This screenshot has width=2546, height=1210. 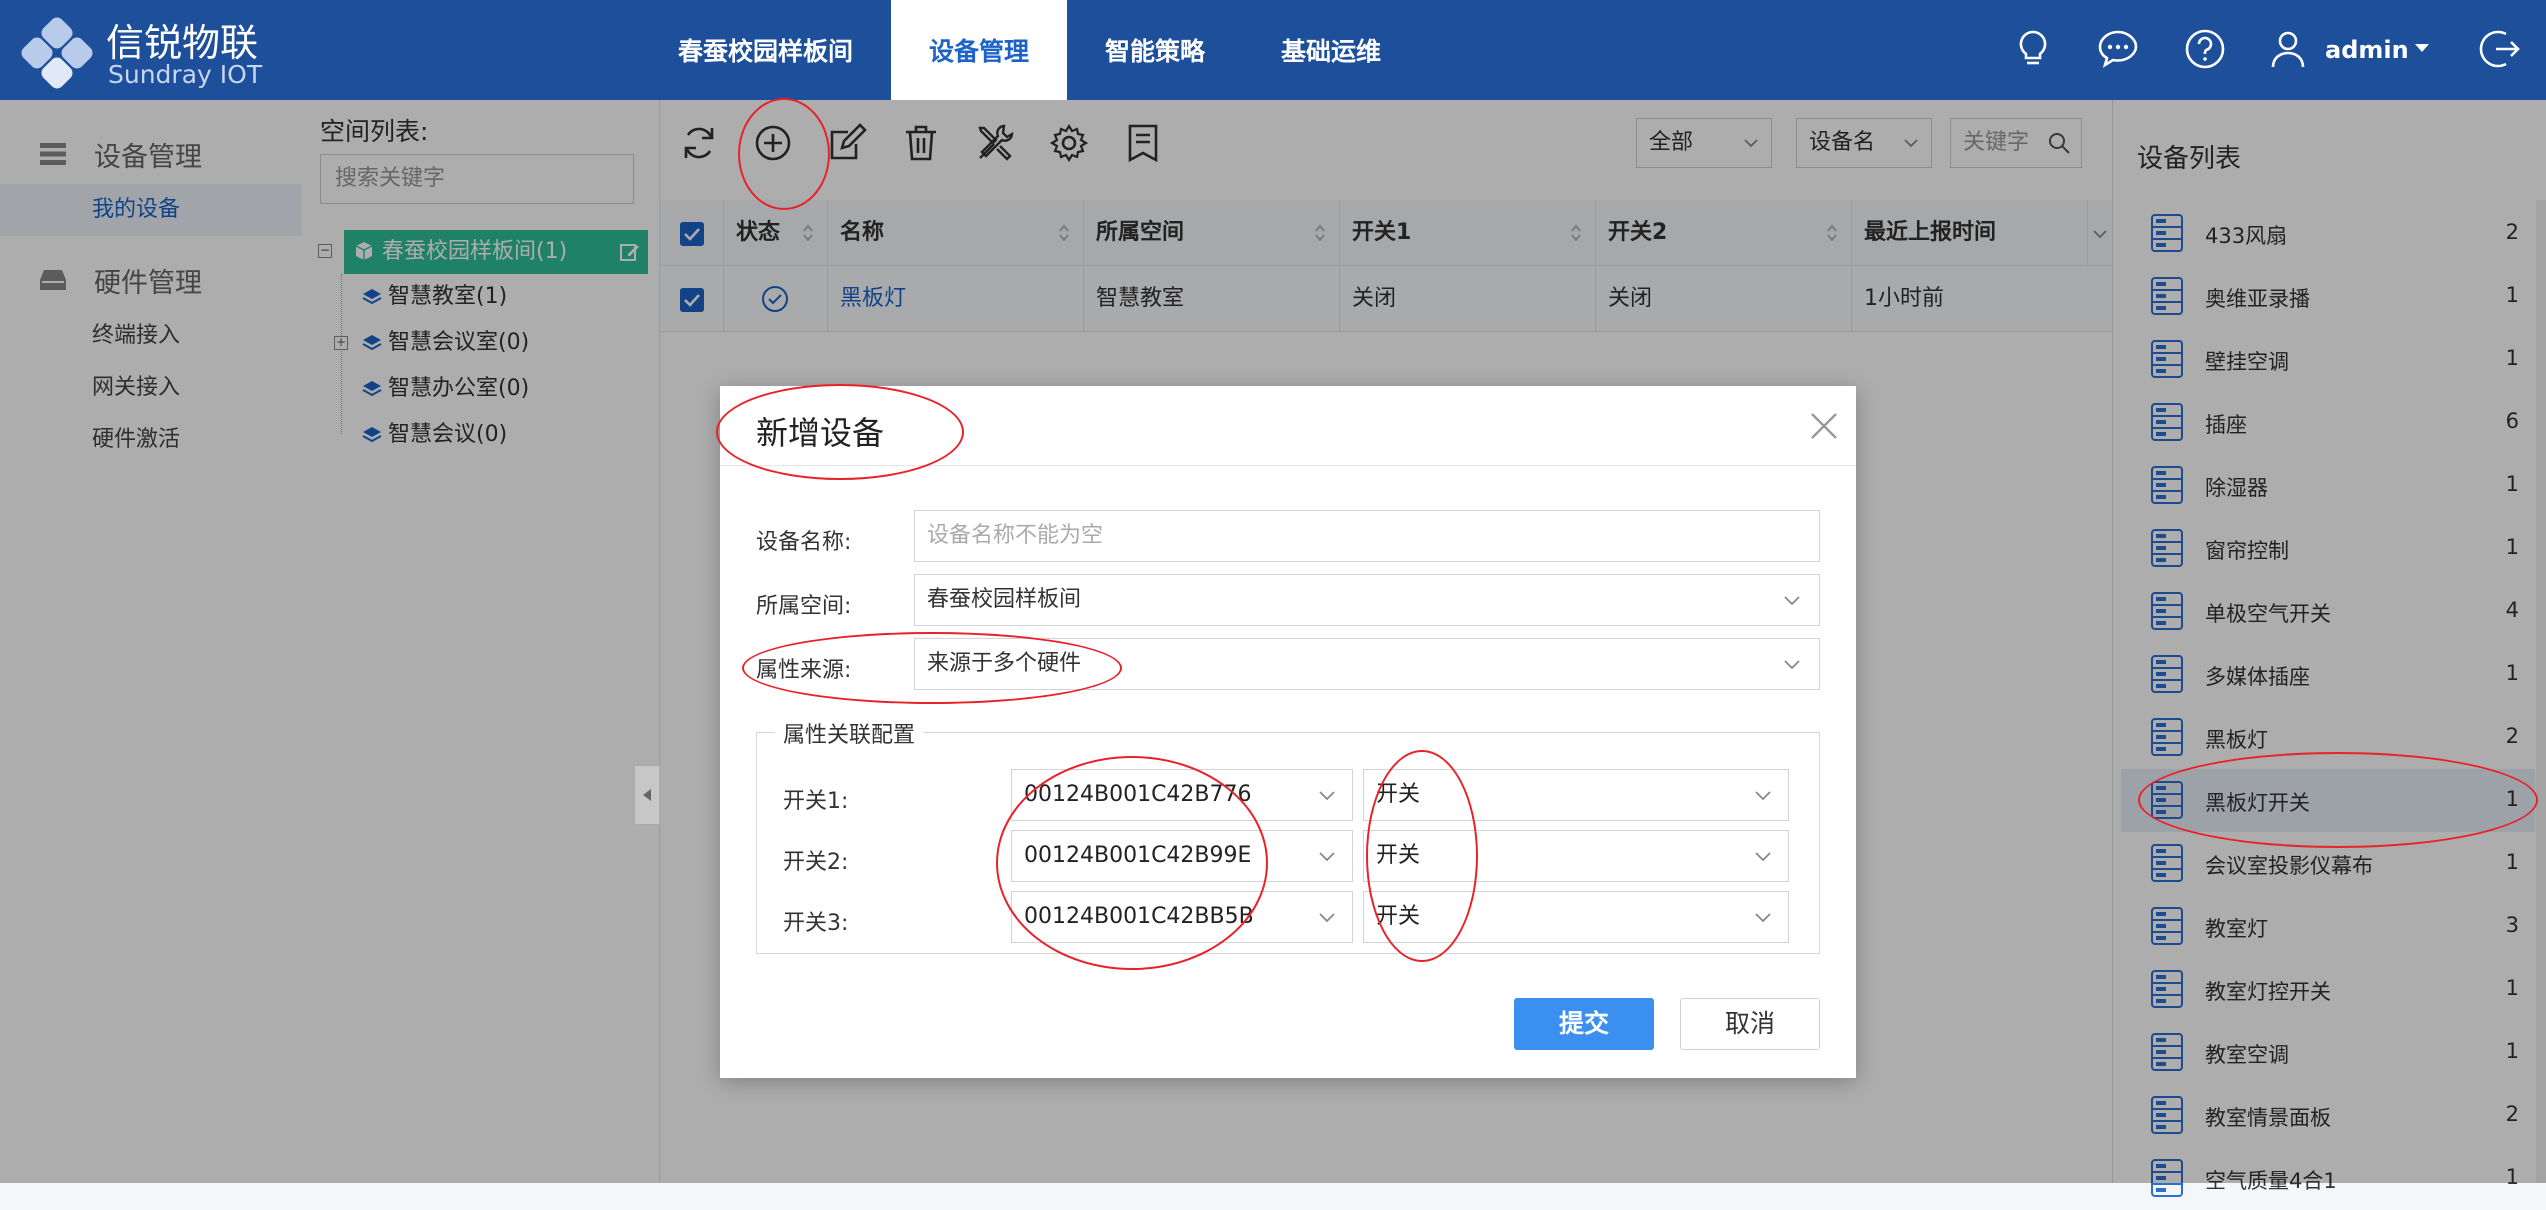 What do you see at coordinates (1367, 664) in the screenshot?
I see `source-select: 来源于多个硬件` at bounding box center [1367, 664].